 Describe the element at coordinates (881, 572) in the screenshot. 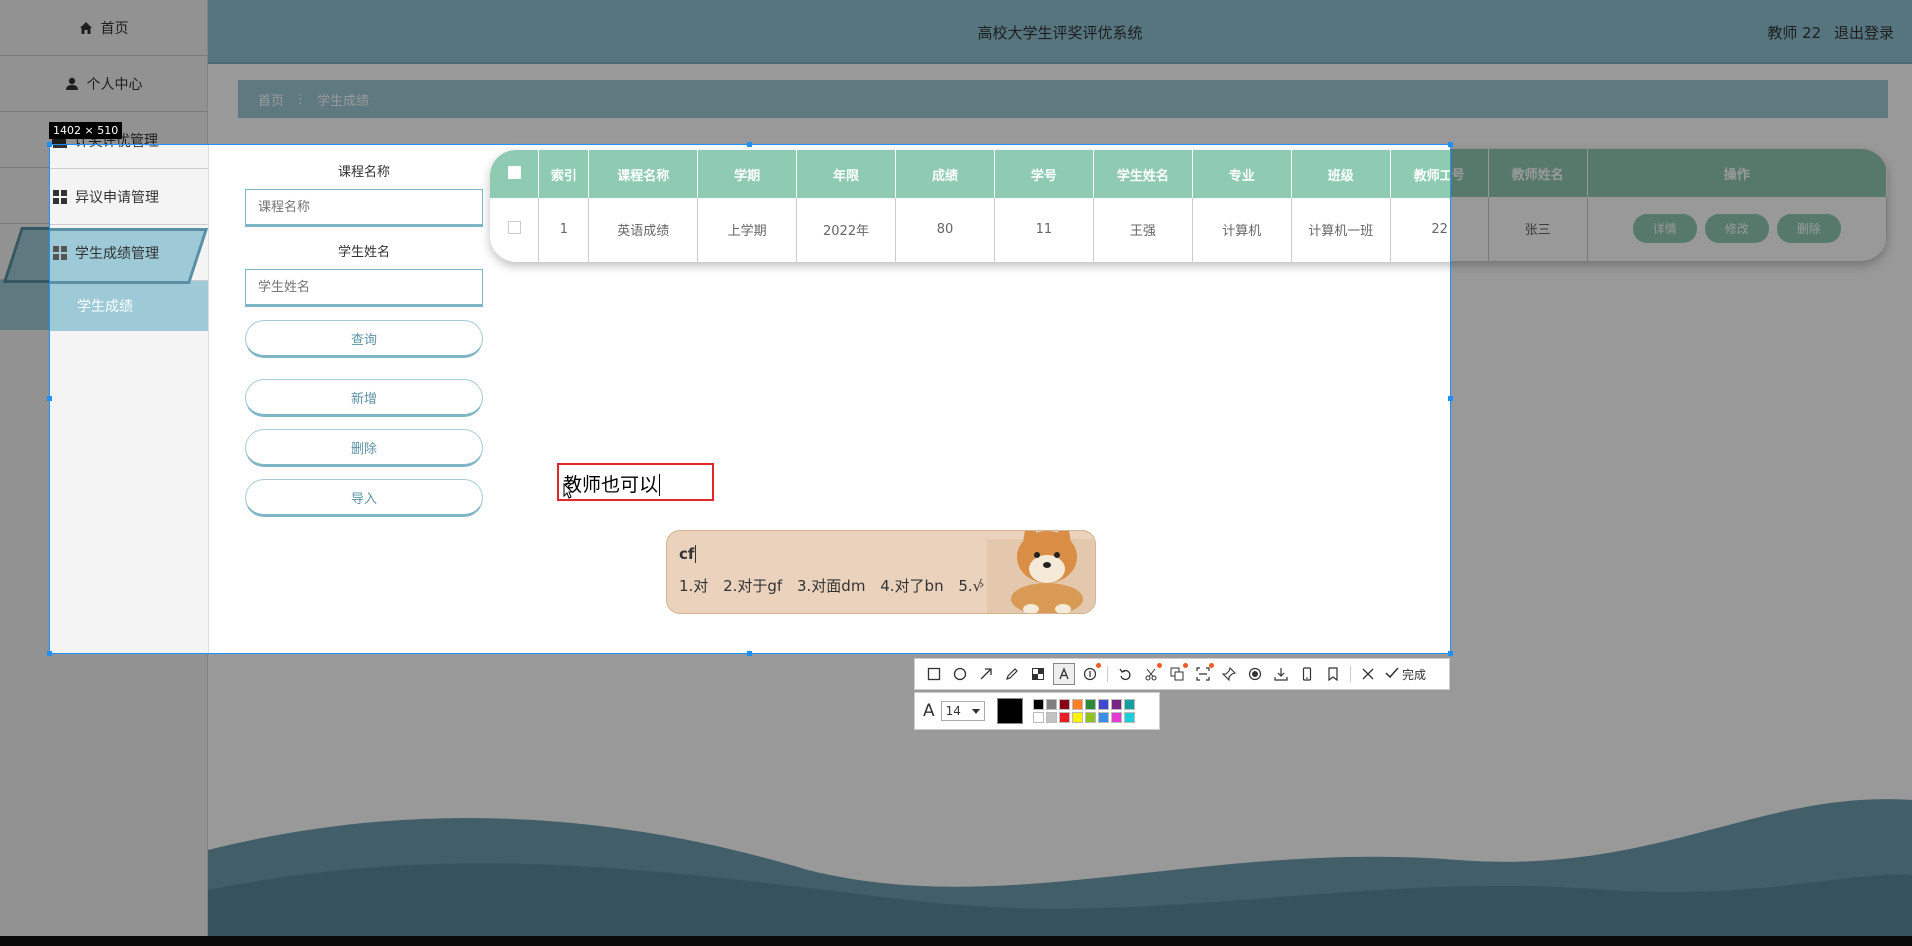

I see `ime-candidate-window: cf 1.对 2.对于gf 3.对面dm 4.对了bn 5.√ ›` at that location.